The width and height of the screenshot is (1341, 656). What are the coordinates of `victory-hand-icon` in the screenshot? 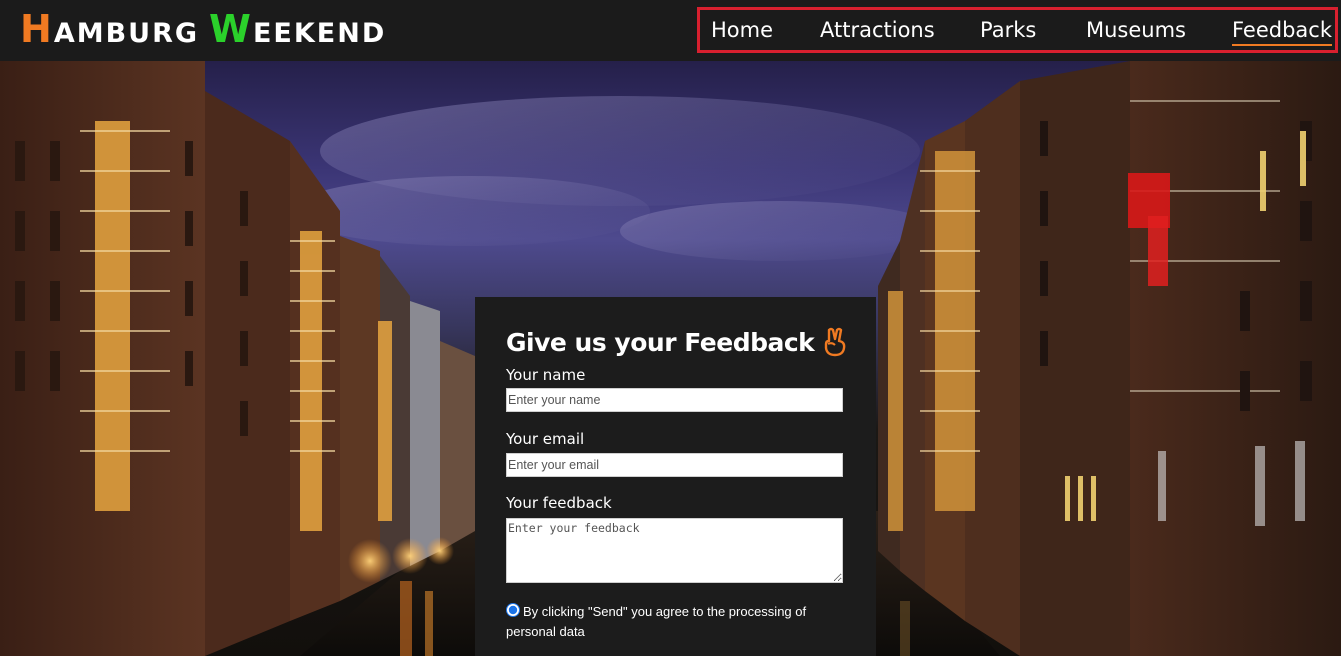 It's located at (835, 342).